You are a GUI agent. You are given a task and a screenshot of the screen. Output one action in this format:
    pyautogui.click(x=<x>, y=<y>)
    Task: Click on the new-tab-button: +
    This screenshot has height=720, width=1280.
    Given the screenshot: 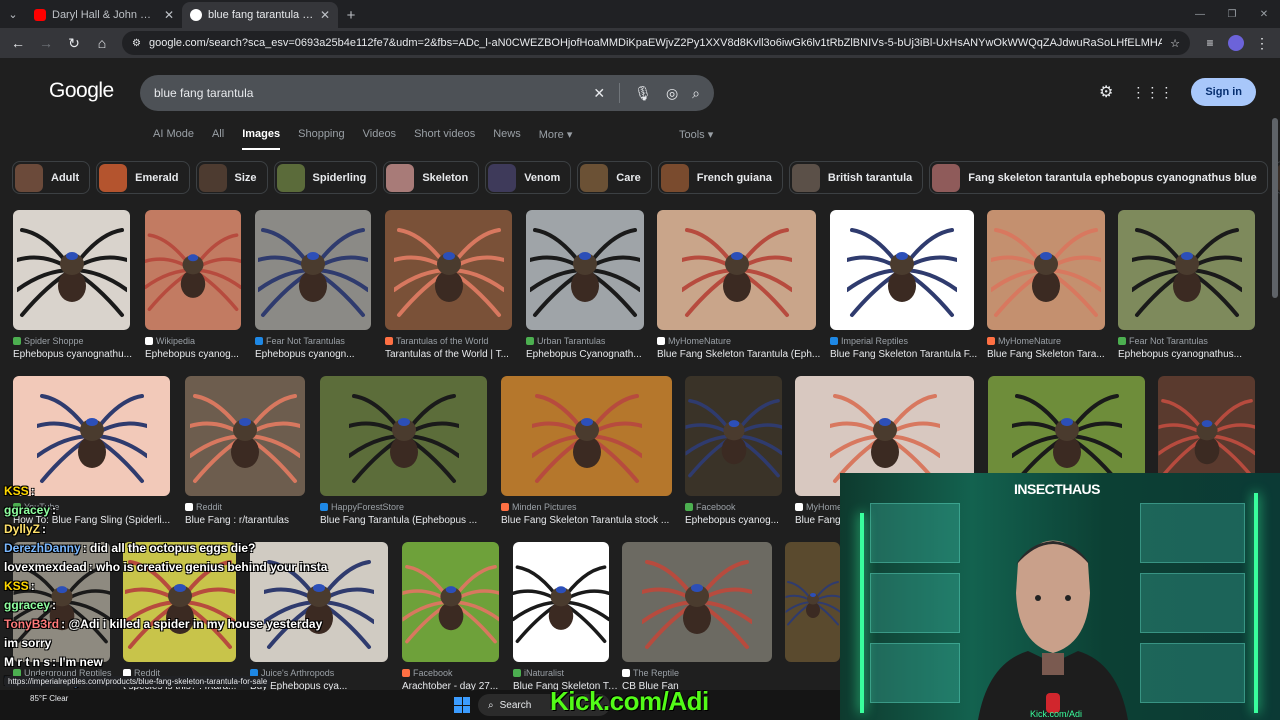 What is the action you would take?
    pyautogui.click(x=351, y=15)
    